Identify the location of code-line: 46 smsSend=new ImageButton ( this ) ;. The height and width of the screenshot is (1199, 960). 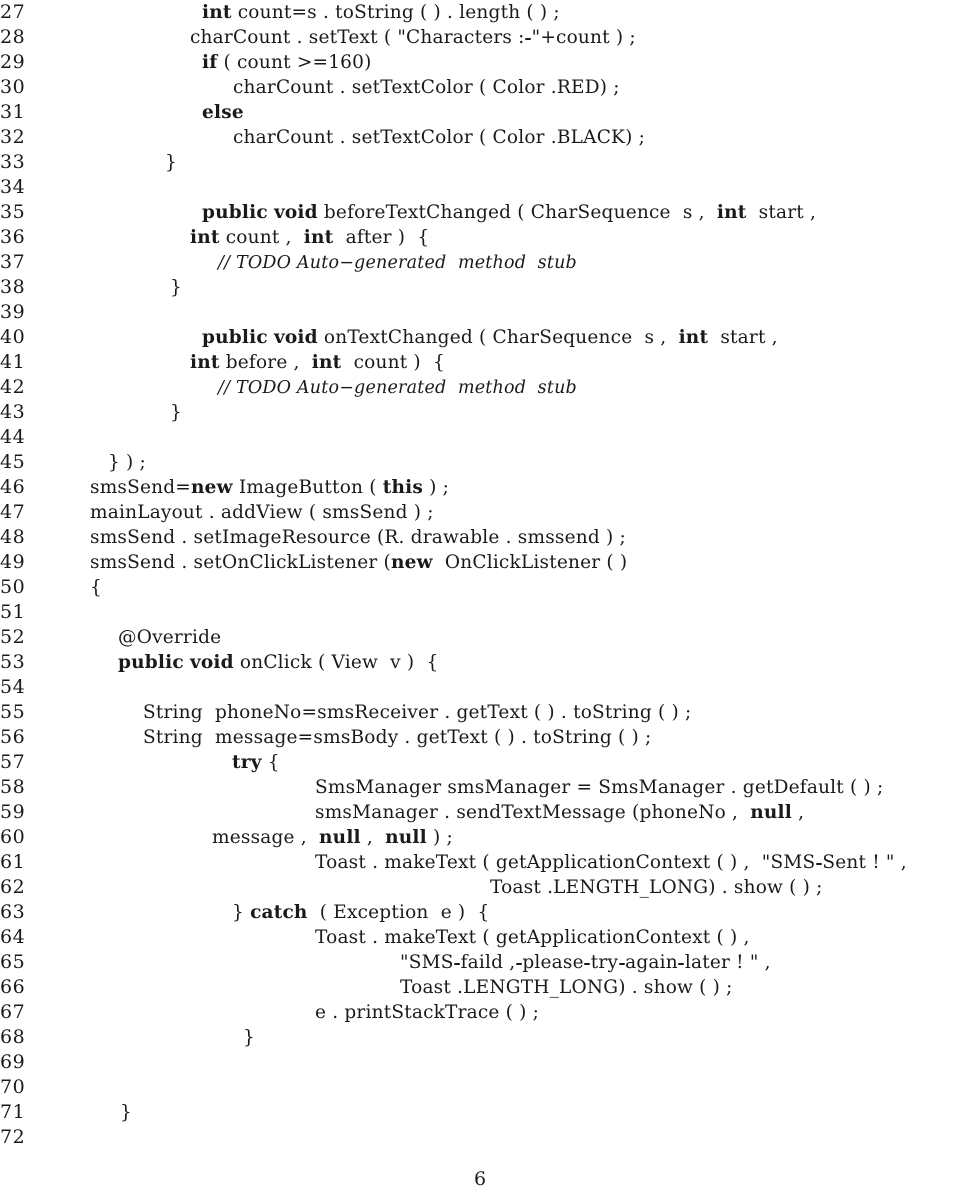
(480, 487).